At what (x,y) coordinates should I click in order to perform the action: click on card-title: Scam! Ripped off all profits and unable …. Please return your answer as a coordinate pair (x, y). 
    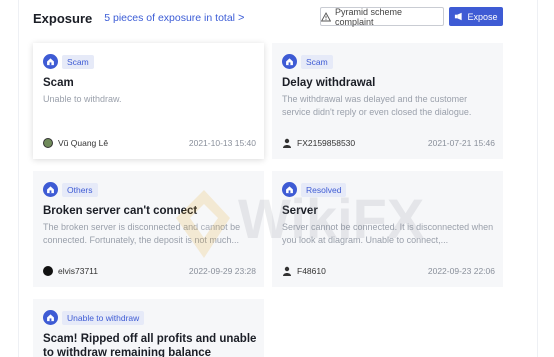
    Looking at the image, I should click on (150, 345).